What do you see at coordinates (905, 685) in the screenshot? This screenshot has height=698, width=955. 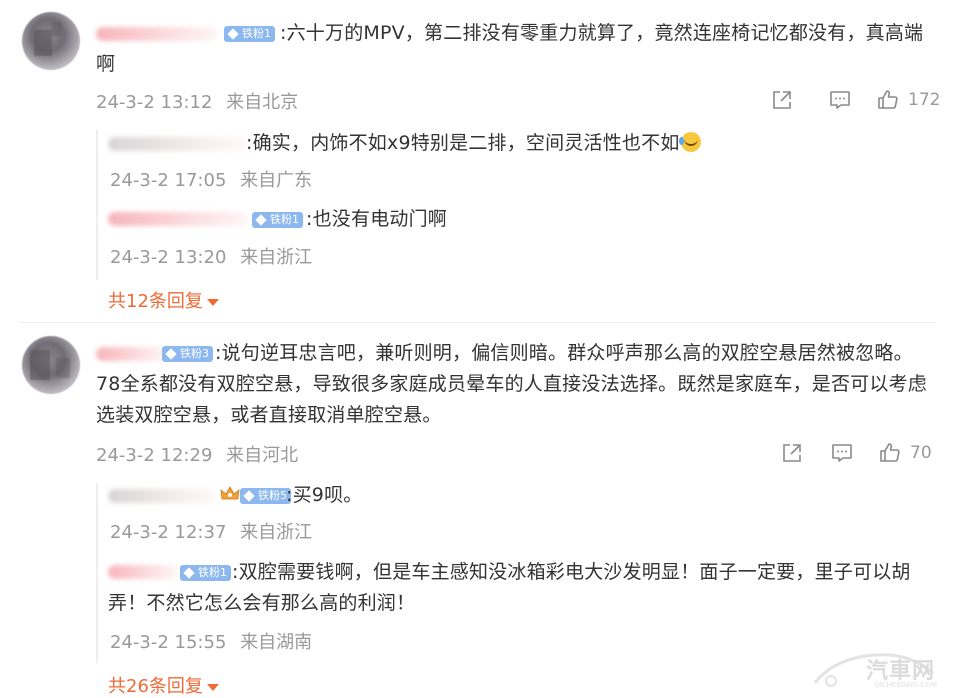 I see `watermark-subtext: QICHEWANG.COM` at bounding box center [905, 685].